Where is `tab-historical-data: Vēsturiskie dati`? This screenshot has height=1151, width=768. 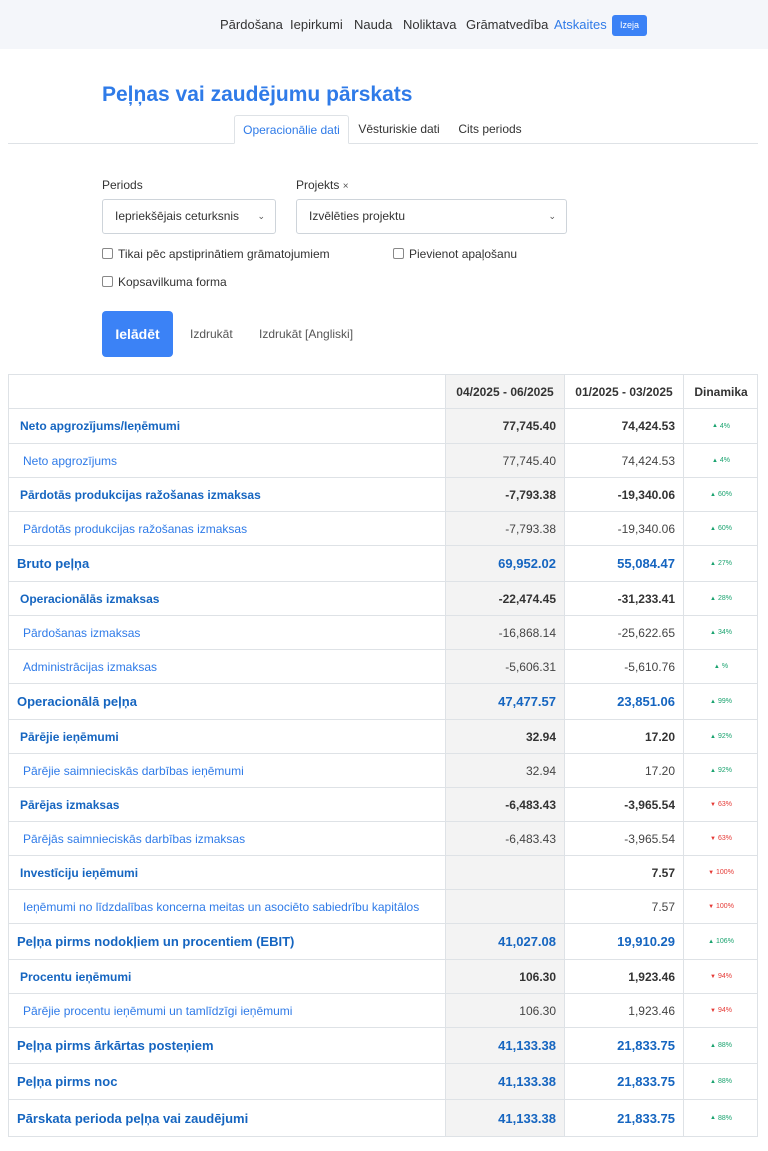
tab-historical-data: Vēsturiskie dati is located at coordinates (399, 129).